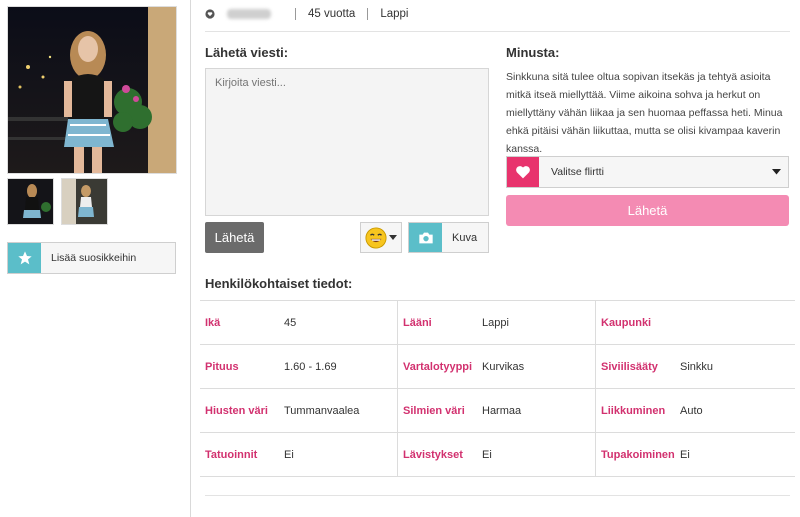 Image resolution: width=800 pixels, height=517 pixels. Describe the element at coordinates (92, 90) in the screenshot. I see `profile-photo` at that location.